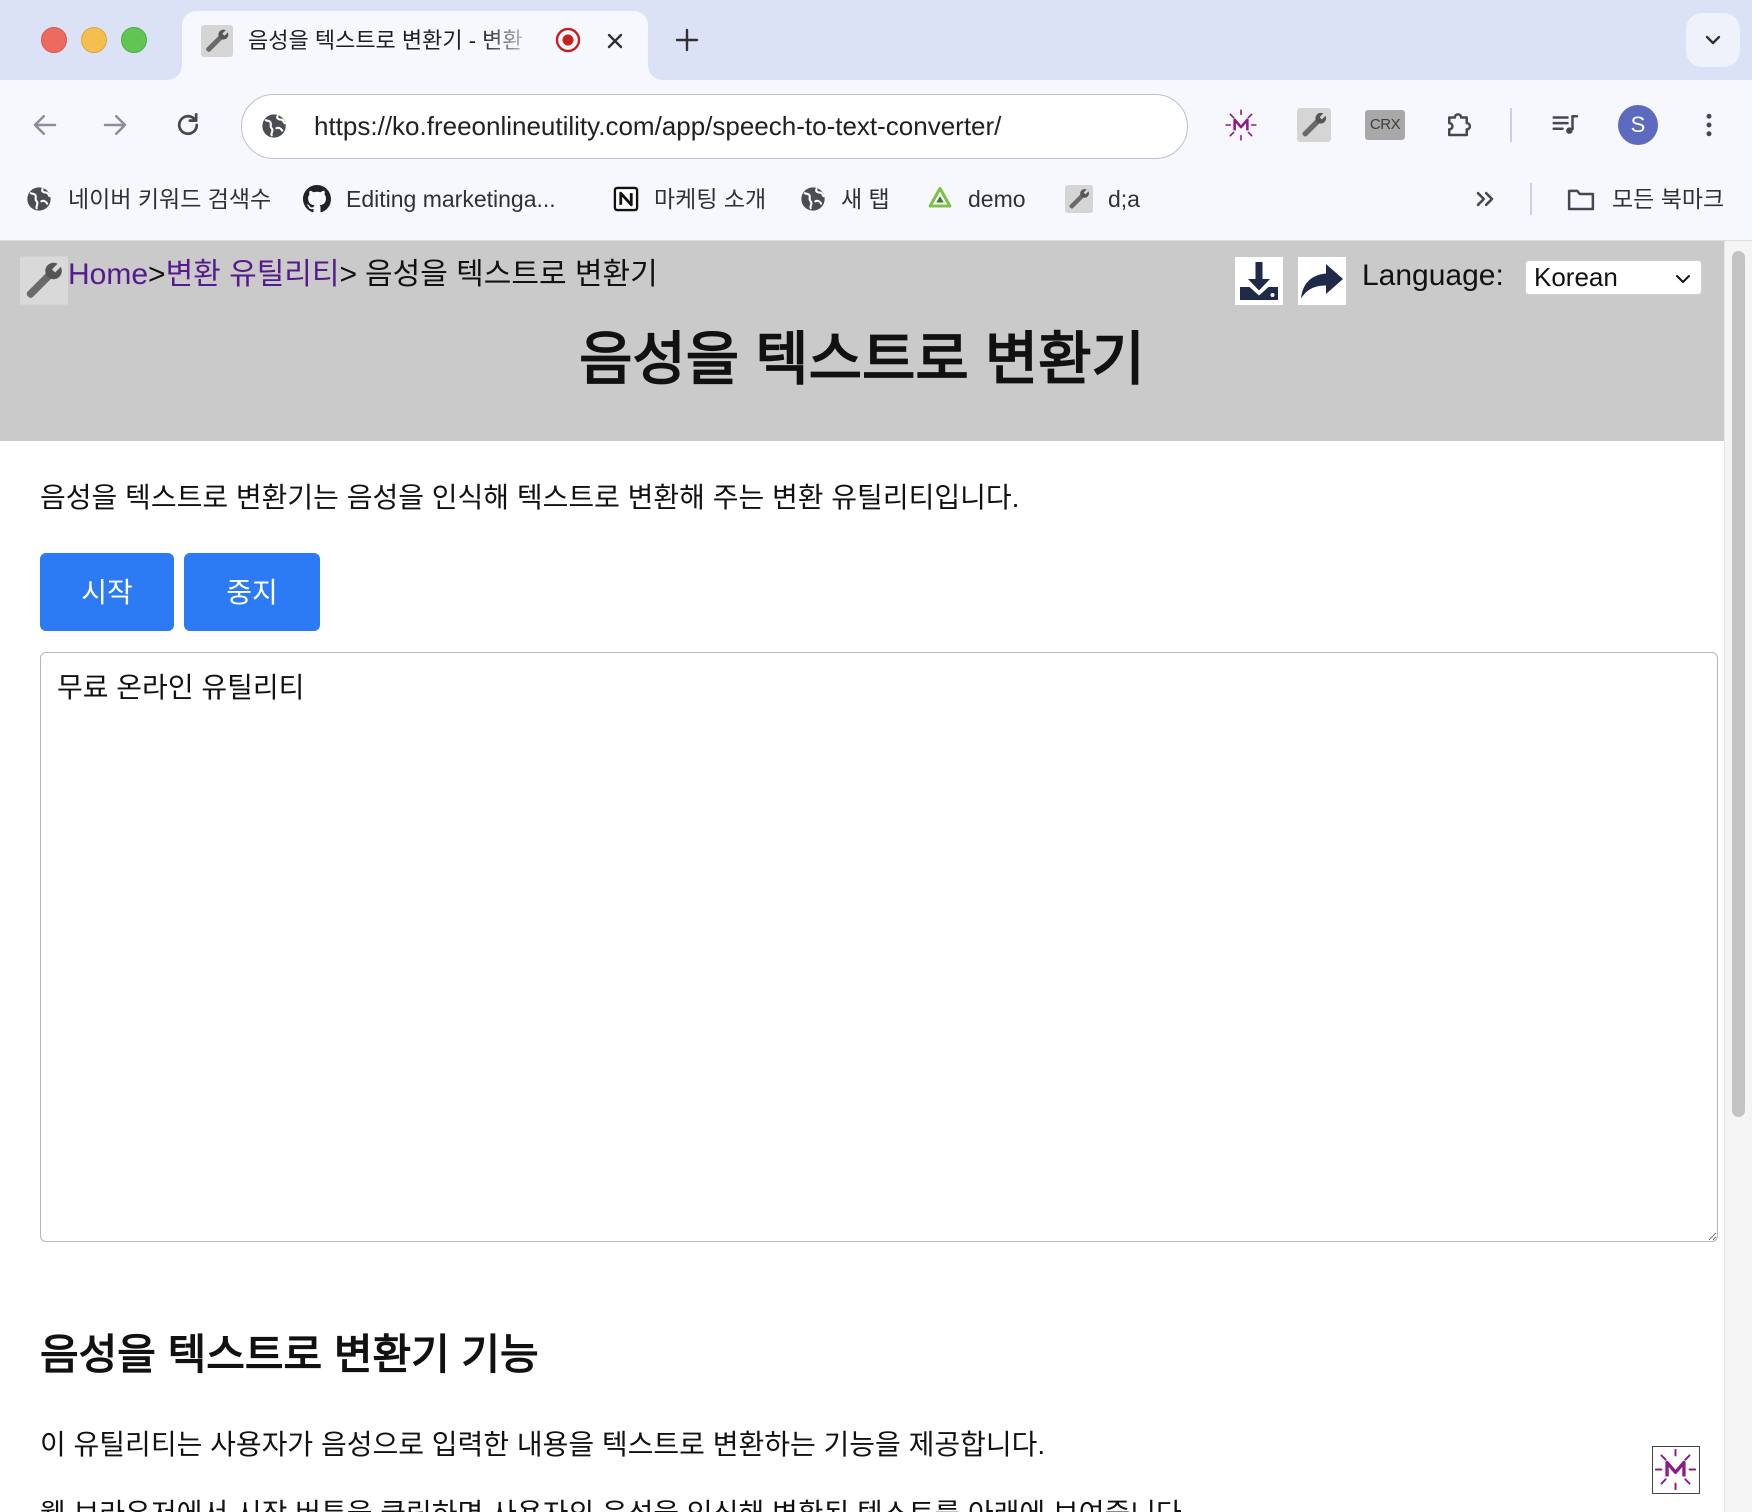 The image size is (1752, 1512). What do you see at coordinates (626, 199) in the screenshot?
I see `notion-icon` at bounding box center [626, 199].